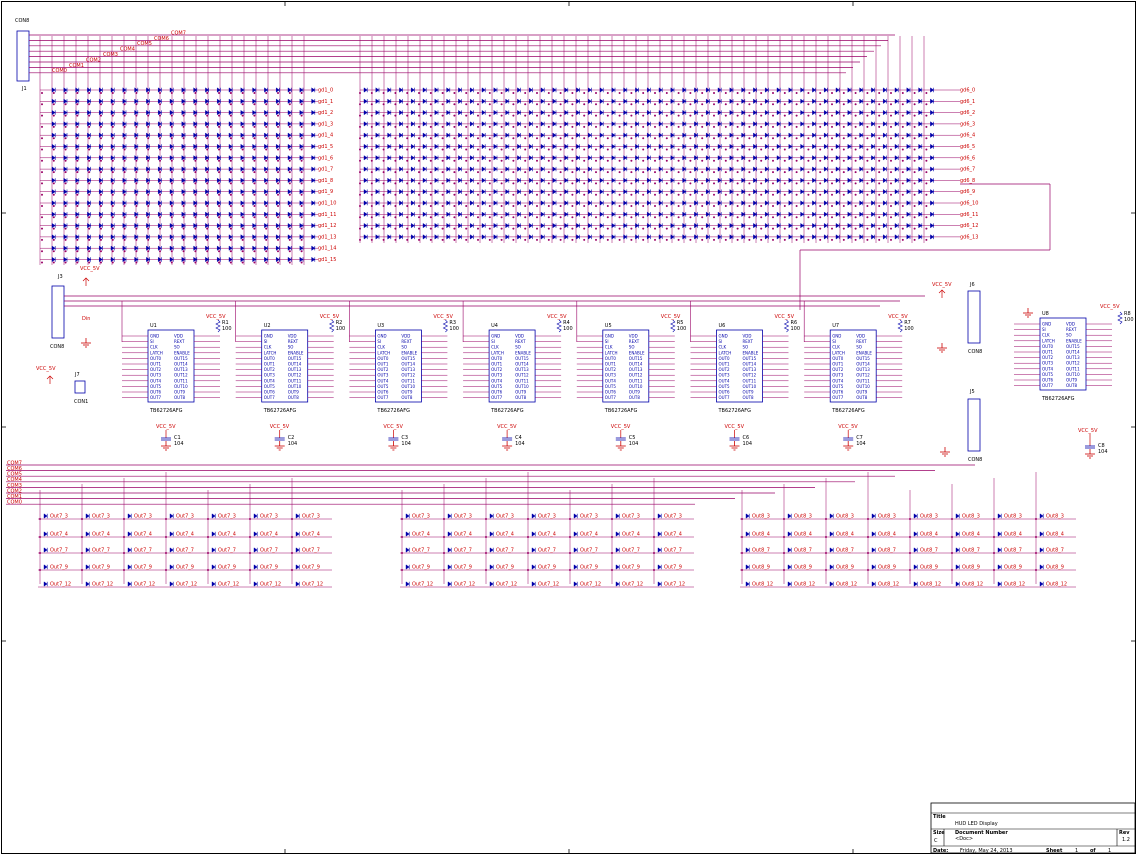  I want to click on resistor-value-label: 100, so click(227, 329).